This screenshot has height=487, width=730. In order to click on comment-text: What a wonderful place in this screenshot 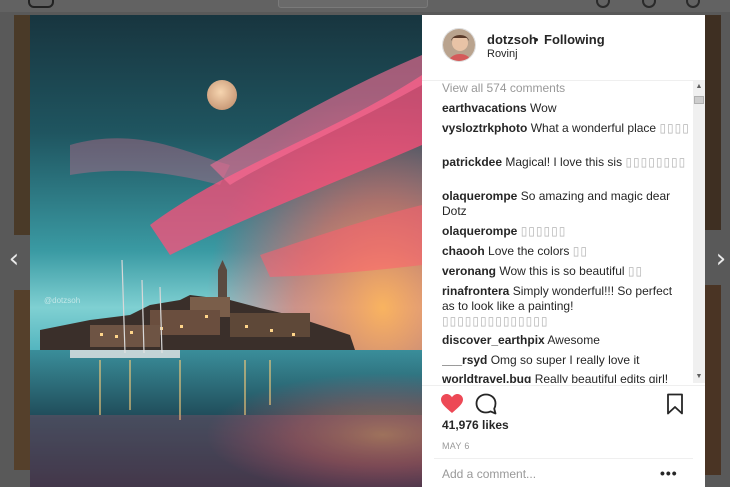, I will do `click(593, 128)`.